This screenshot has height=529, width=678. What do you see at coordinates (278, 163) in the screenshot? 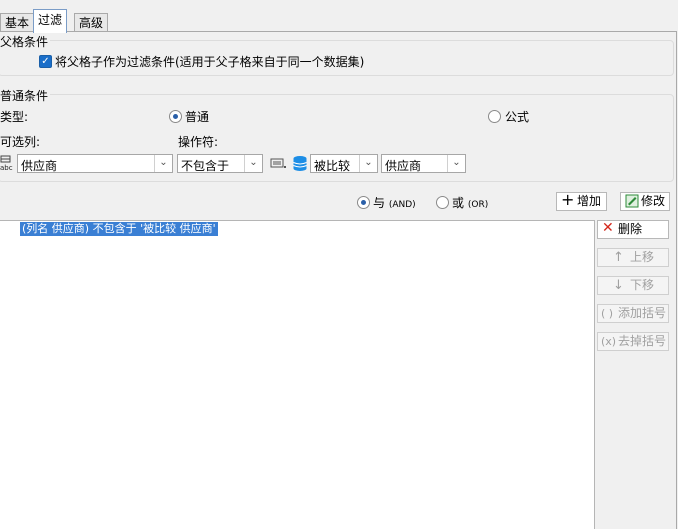
I see `value-type-menu-icon` at bounding box center [278, 163].